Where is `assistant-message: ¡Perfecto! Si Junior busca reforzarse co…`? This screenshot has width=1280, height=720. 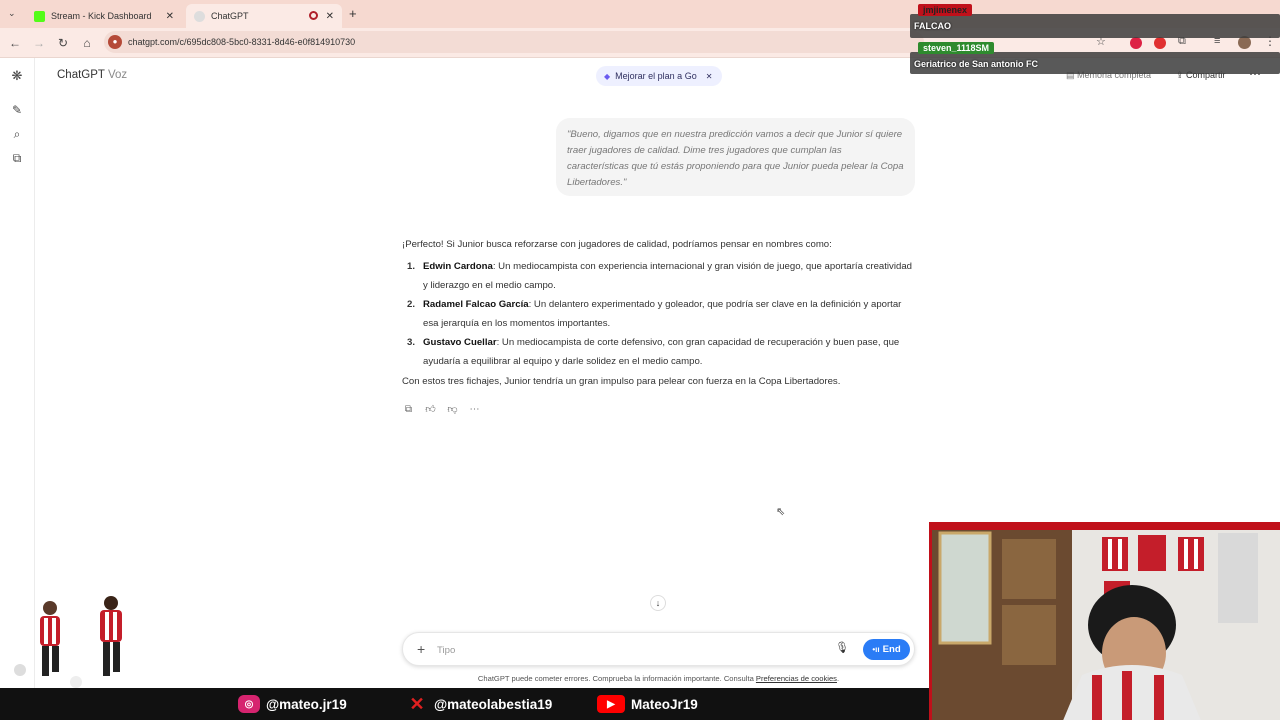 assistant-message: ¡Perfecto! Si Junior busca reforzarse co… is located at coordinates (659, 313).